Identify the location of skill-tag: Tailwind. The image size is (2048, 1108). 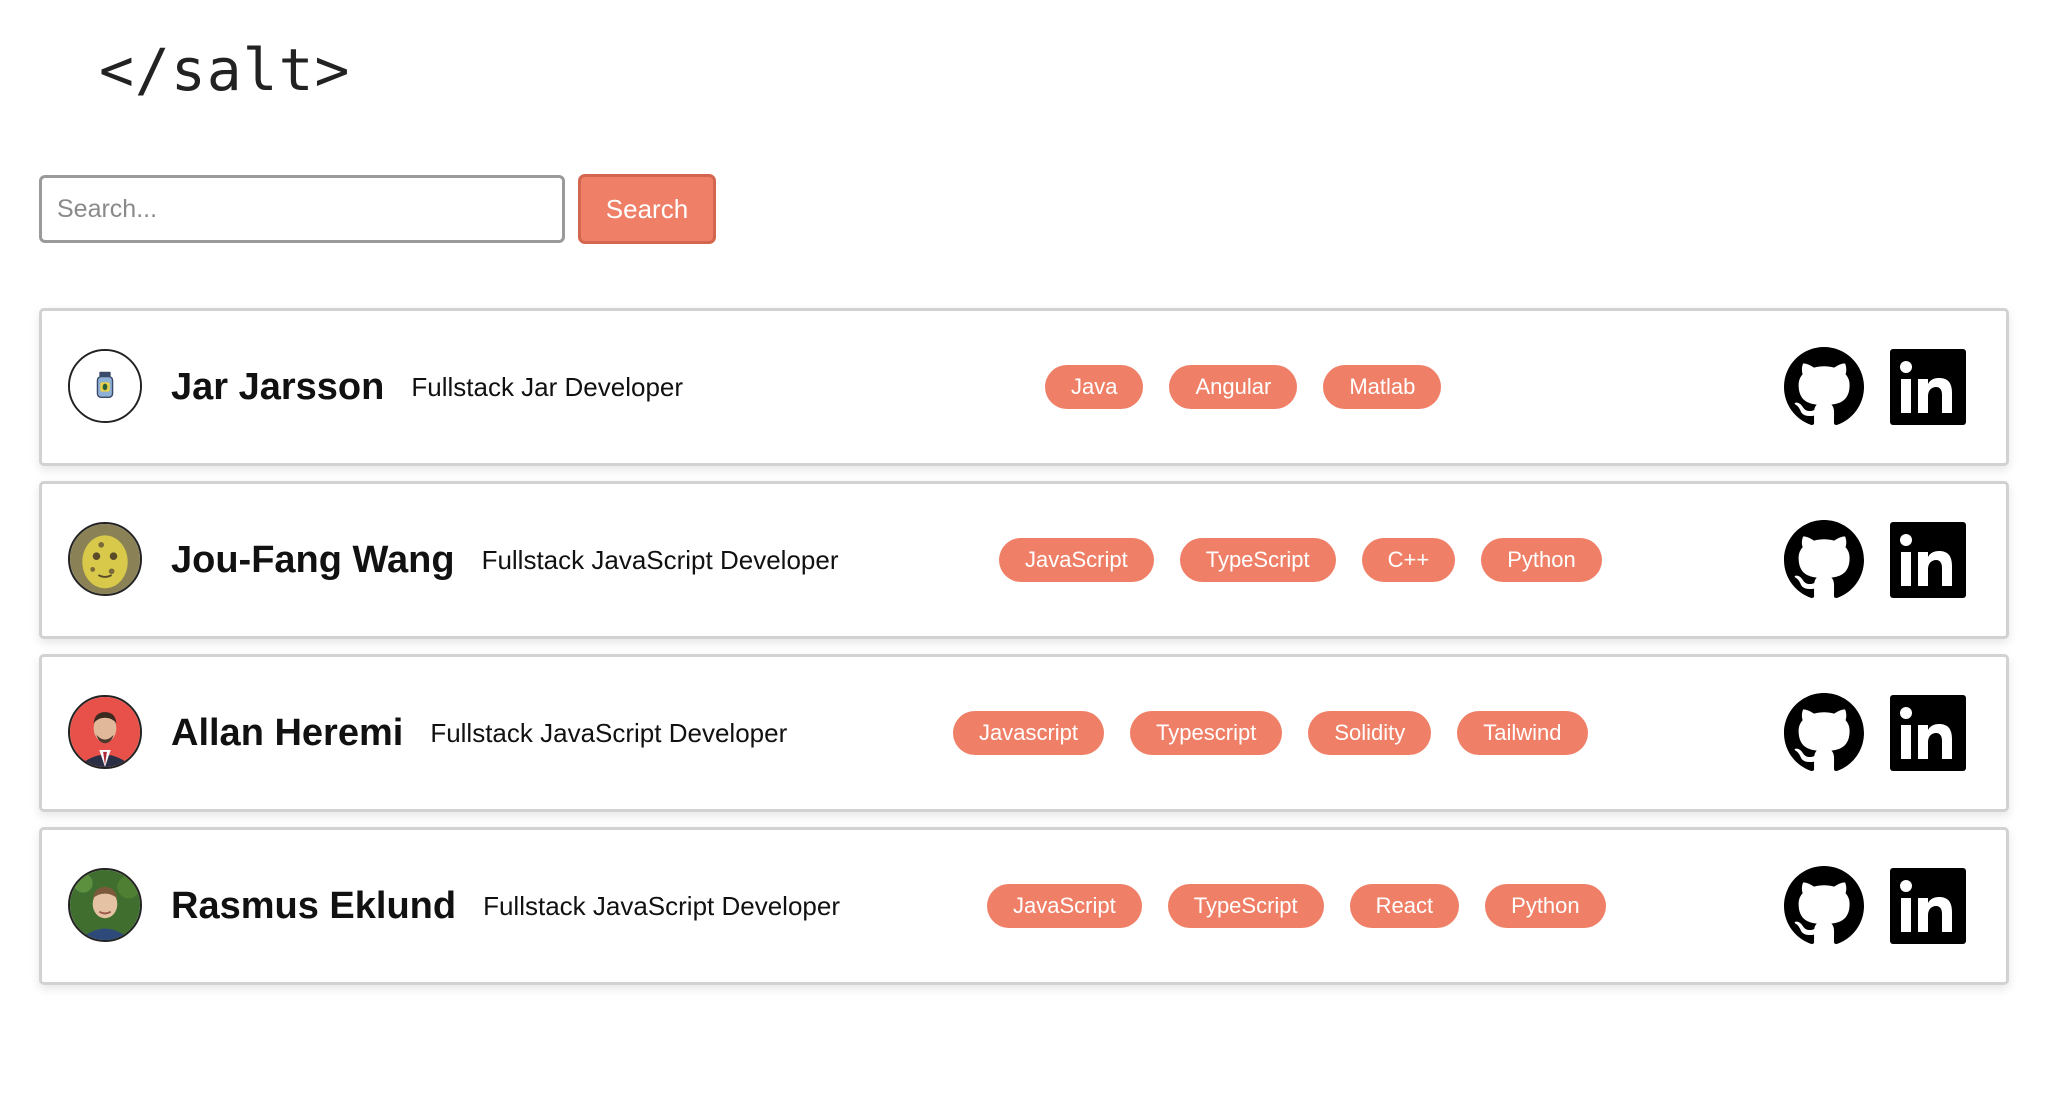
(1522, 733).